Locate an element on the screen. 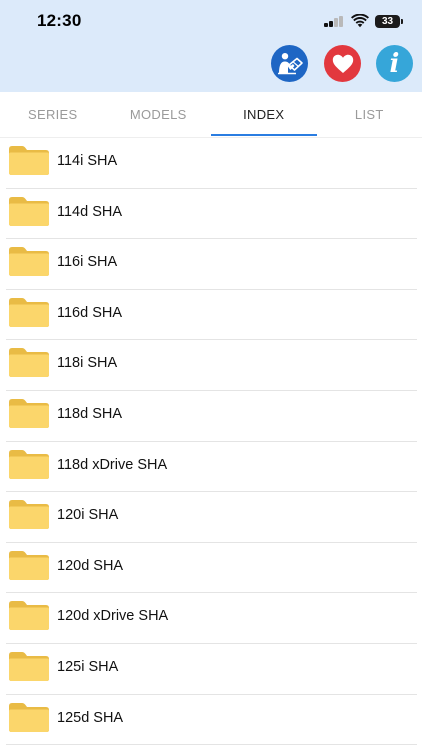  tab-series: SERIES is located at coordinates (53, 114).